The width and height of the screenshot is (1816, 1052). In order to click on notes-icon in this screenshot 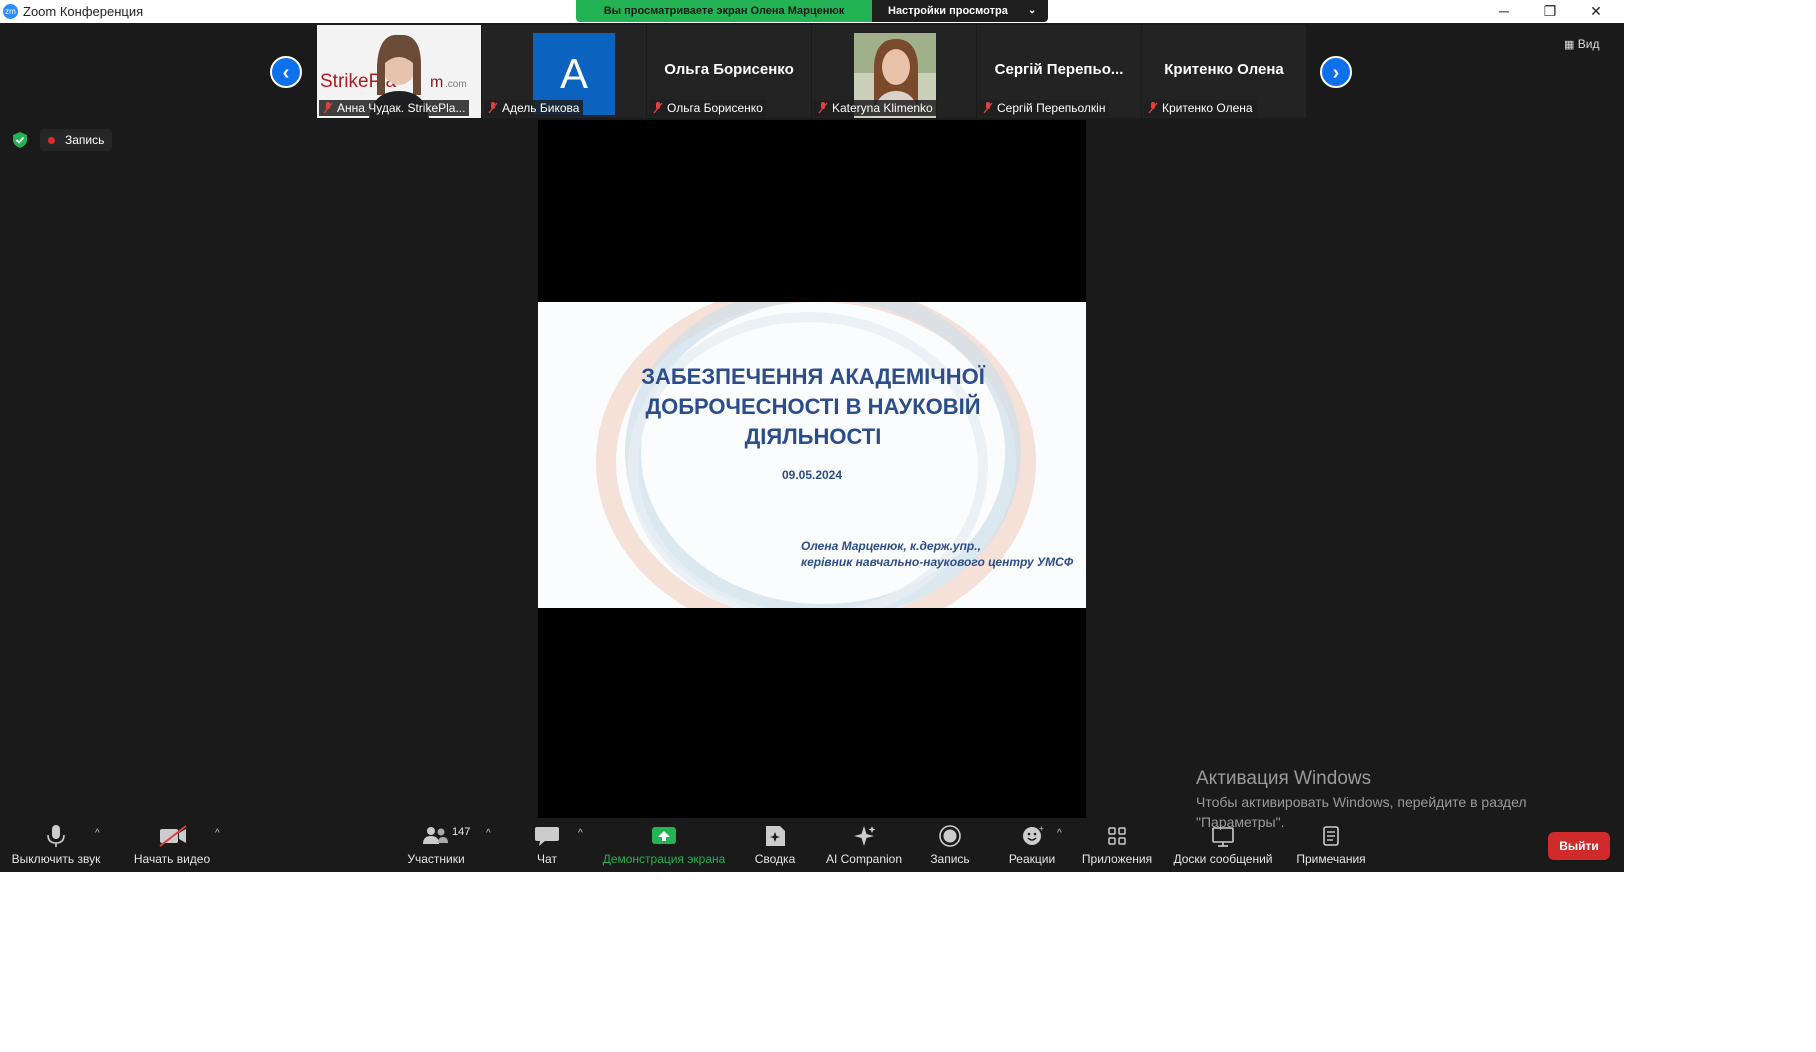, I will do `click(1331, 836)`.